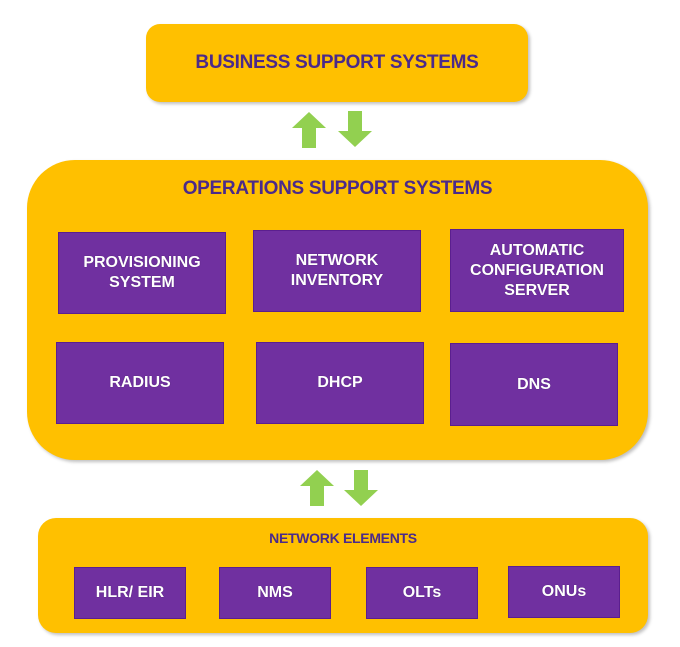 The height and width of the screenshot is (647, 680). What do you see at coordinates (142, 273) in the screenshot?
I see `provisioning-system-box: PROVISIONING SYSTEM` at bounding box center [142, 273].